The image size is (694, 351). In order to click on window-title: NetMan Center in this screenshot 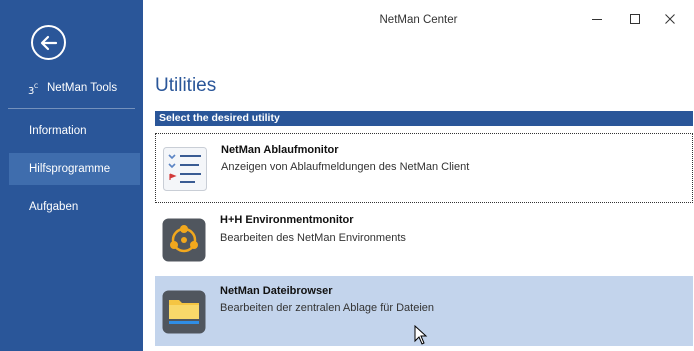, I will do `click(418, 20)`.